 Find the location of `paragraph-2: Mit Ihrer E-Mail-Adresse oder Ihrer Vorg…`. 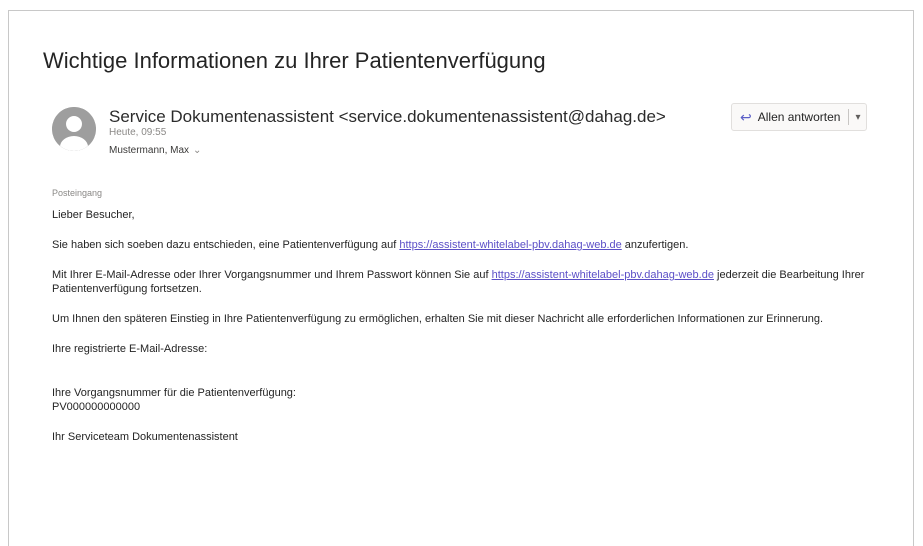

paragraph-2: Mit Ihrer E-Mail-Adresse oder Ihrer Vorg… is located at coordinates (467, 282).